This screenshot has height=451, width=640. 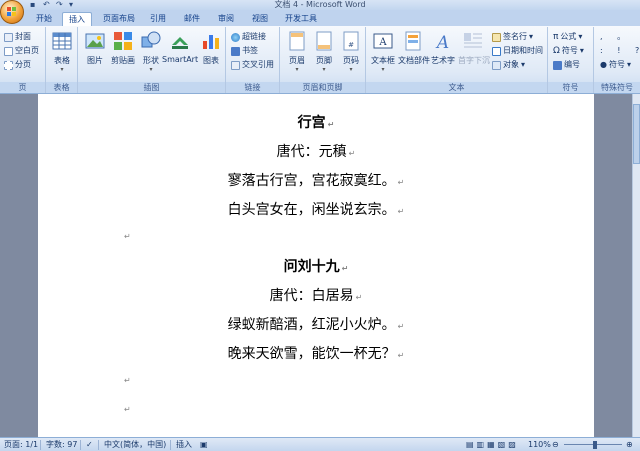 What do you see at coordinates (316, 210) in the screenshot?
I see `poem-line: 白头宫女在，闲坐说玄宗。 ↵` at bounding box center [316, 210].